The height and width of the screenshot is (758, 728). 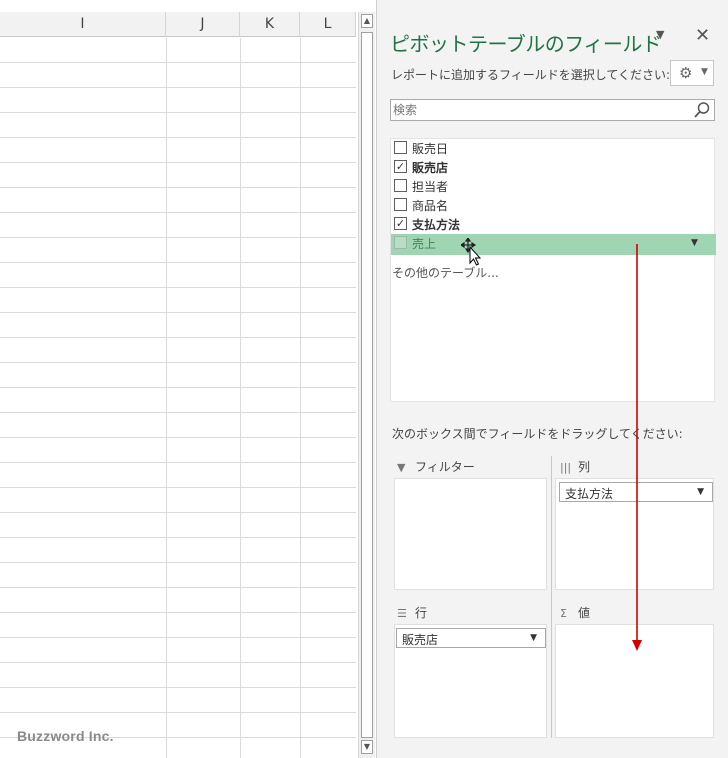 I want to click on search-icon, so click(x=702, y=110).